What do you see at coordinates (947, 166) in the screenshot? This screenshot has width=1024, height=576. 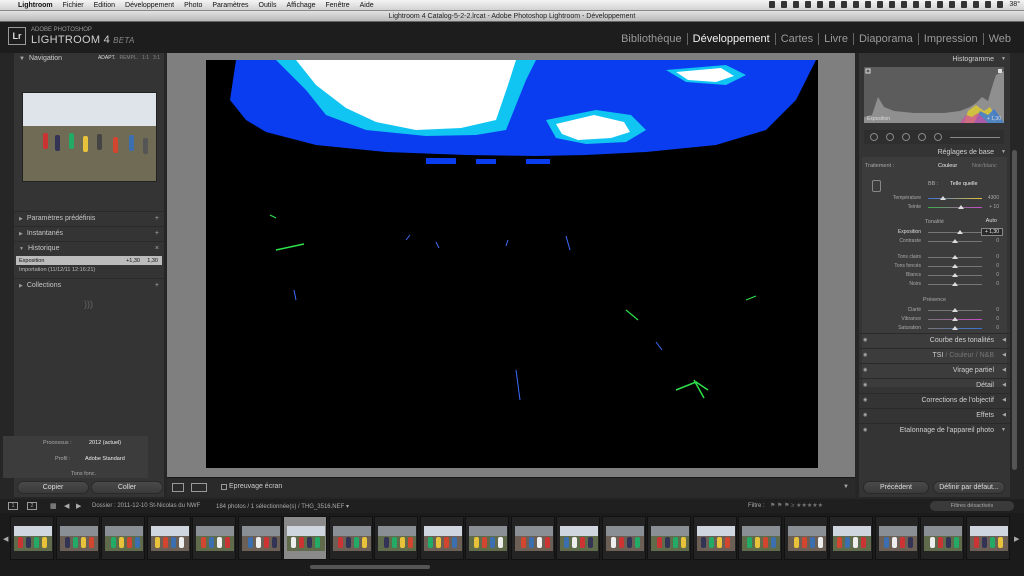 I see `treatment-color: Couleur` at bounding box center [947, 166].